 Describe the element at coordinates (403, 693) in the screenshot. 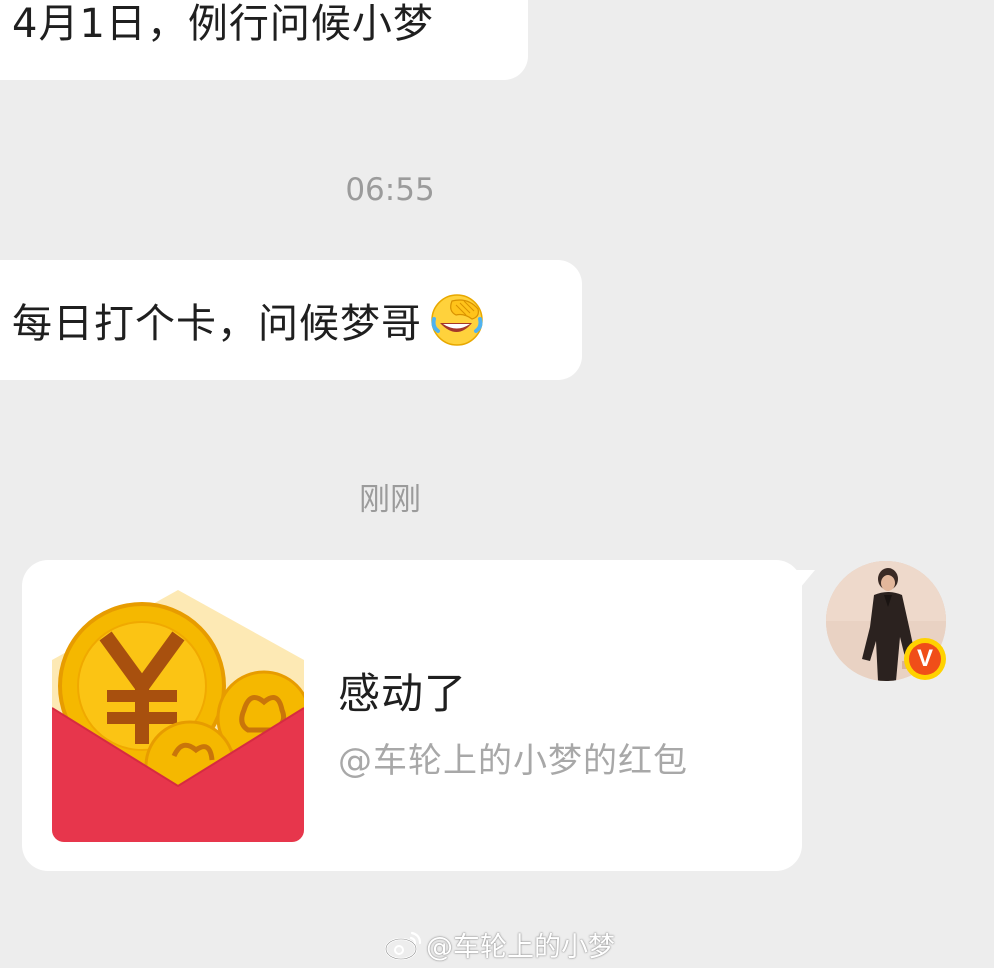

I see `red-packet-title: 感动了` at that location.